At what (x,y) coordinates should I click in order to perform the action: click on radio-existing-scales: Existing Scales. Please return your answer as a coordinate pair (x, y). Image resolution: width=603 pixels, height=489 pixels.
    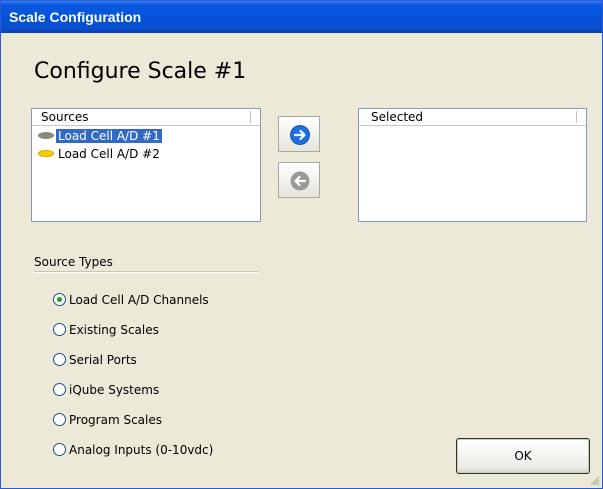
    Looking at the image, I should click on (106, 330).